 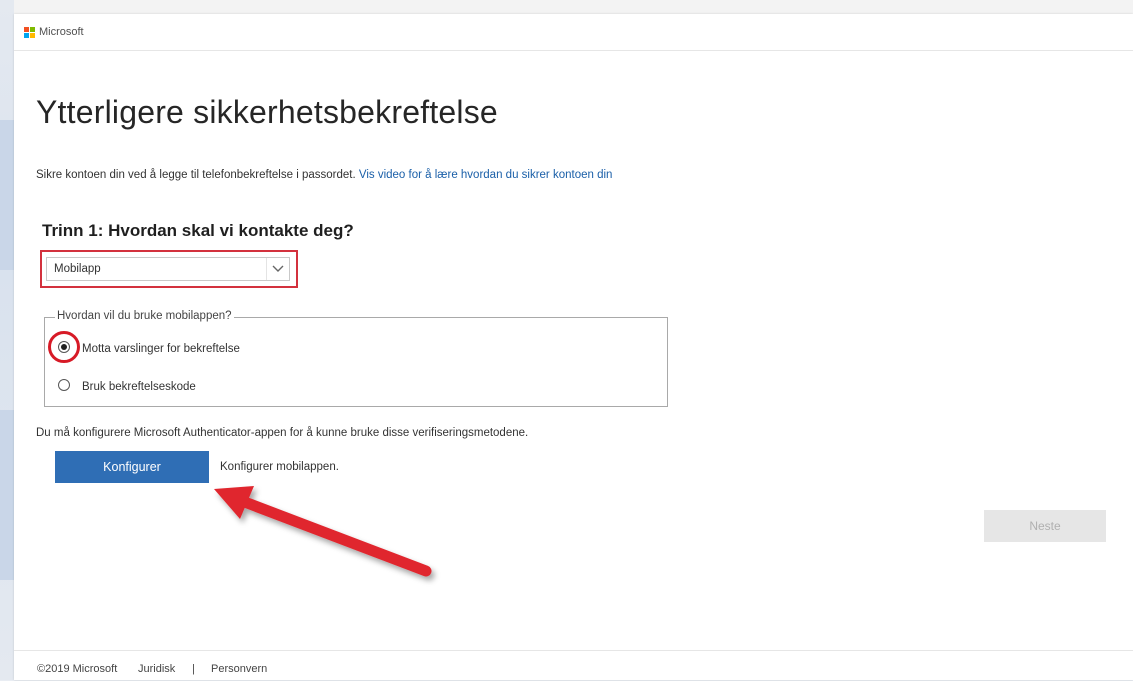 What do you see at coordinates (1045, 526) in the screenshot?
I see `next-button: Neste` at bounding box center [1045, 526].